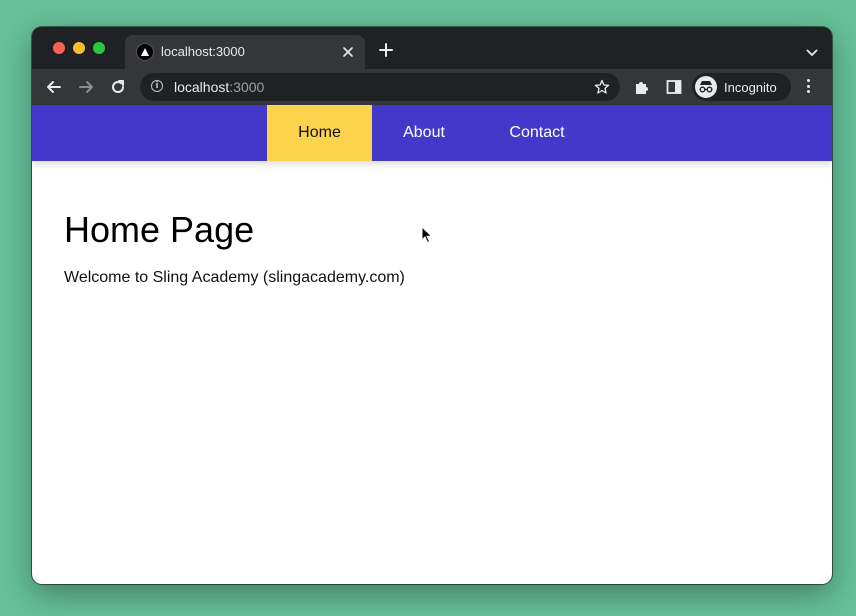  I want to click on url-port: :3000, so click(247, 87).